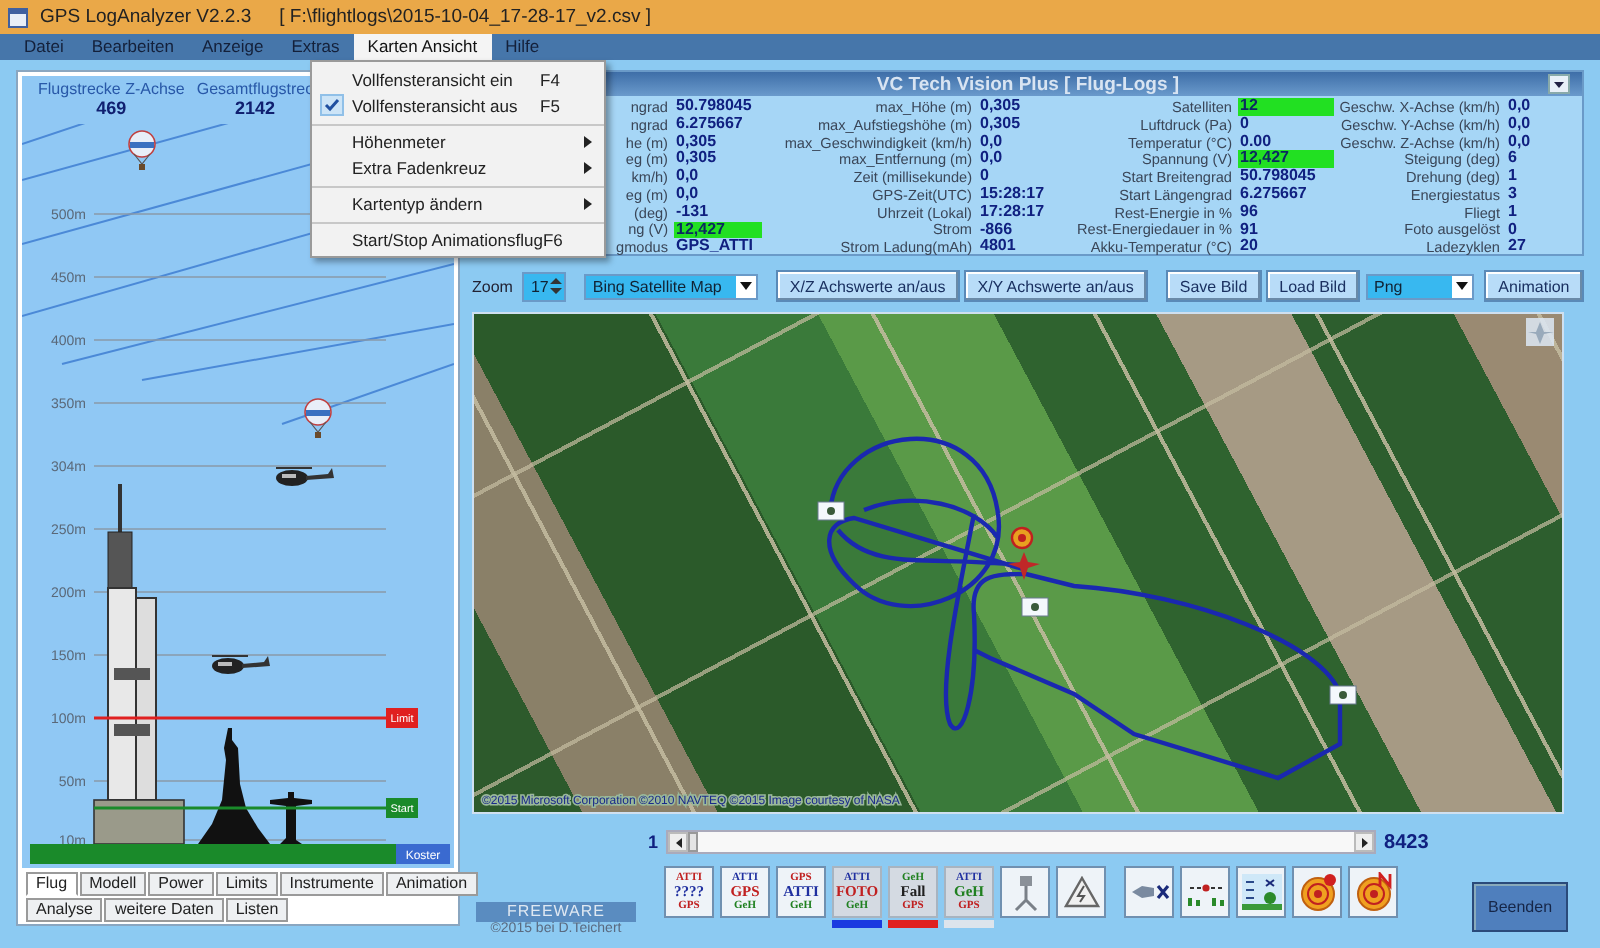 The image size is (1600, 948). Describe the element at coordinates (257, 910) in the screenshot. I see `tab: Listen` at that location.